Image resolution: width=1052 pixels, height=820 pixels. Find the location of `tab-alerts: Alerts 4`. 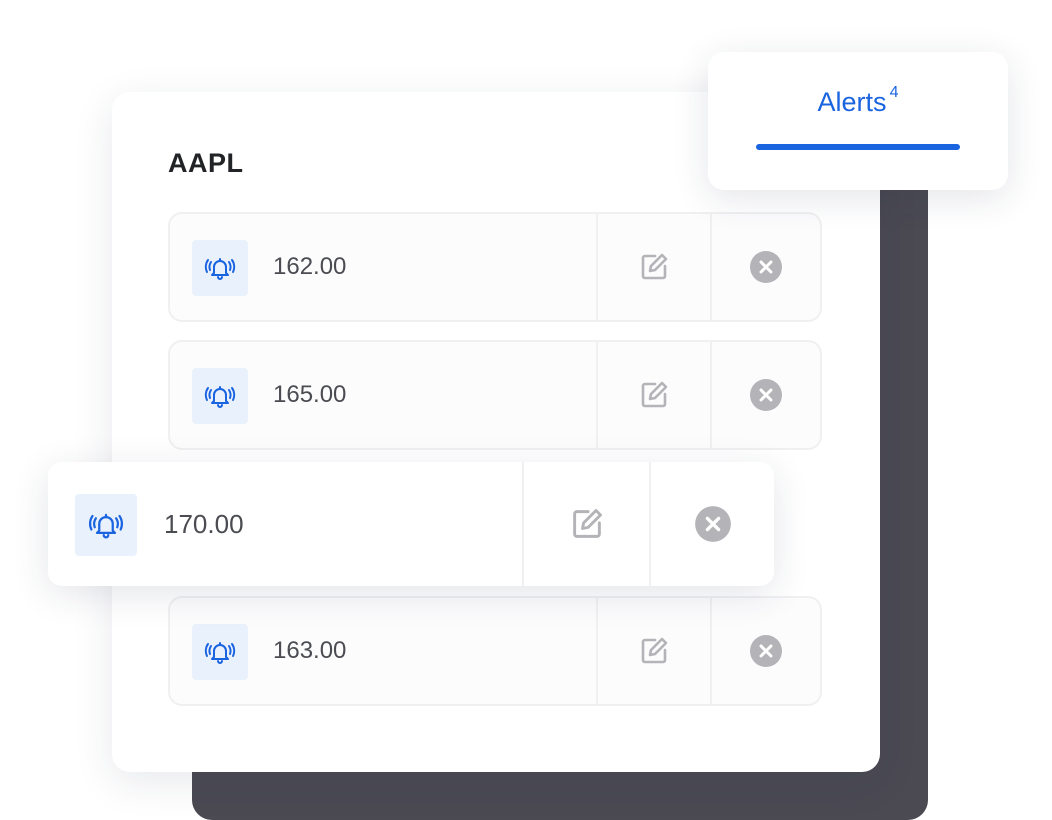

tab-alerts: Alerts 4 is located at coordinates (858, 102).